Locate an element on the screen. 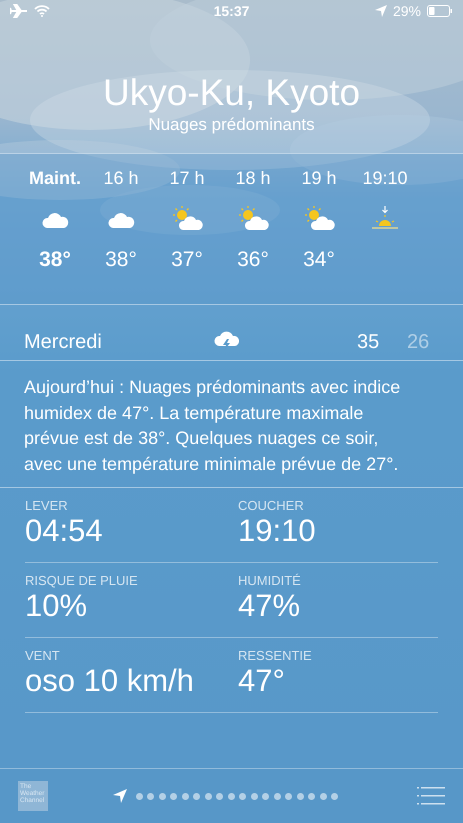  detail-label: HUMIDITÉ is located at coordinates (270, 580).